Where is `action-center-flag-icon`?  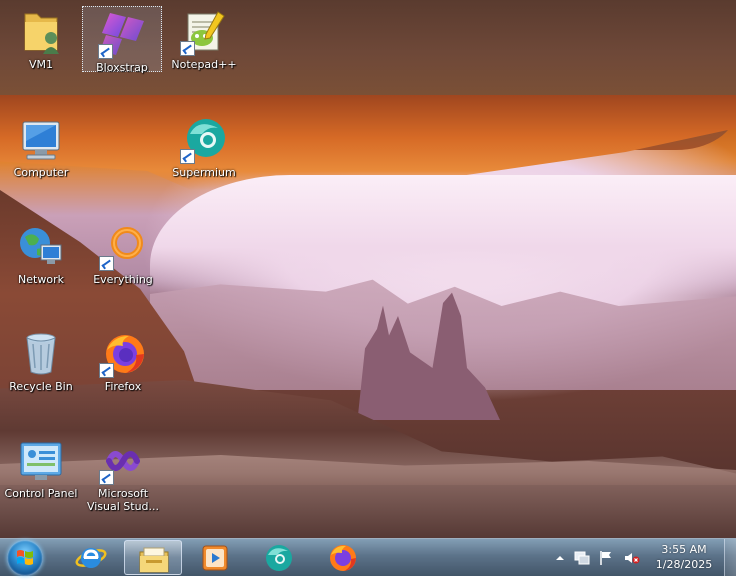 action-center-flag-icon is located at coordinates (606, 558).